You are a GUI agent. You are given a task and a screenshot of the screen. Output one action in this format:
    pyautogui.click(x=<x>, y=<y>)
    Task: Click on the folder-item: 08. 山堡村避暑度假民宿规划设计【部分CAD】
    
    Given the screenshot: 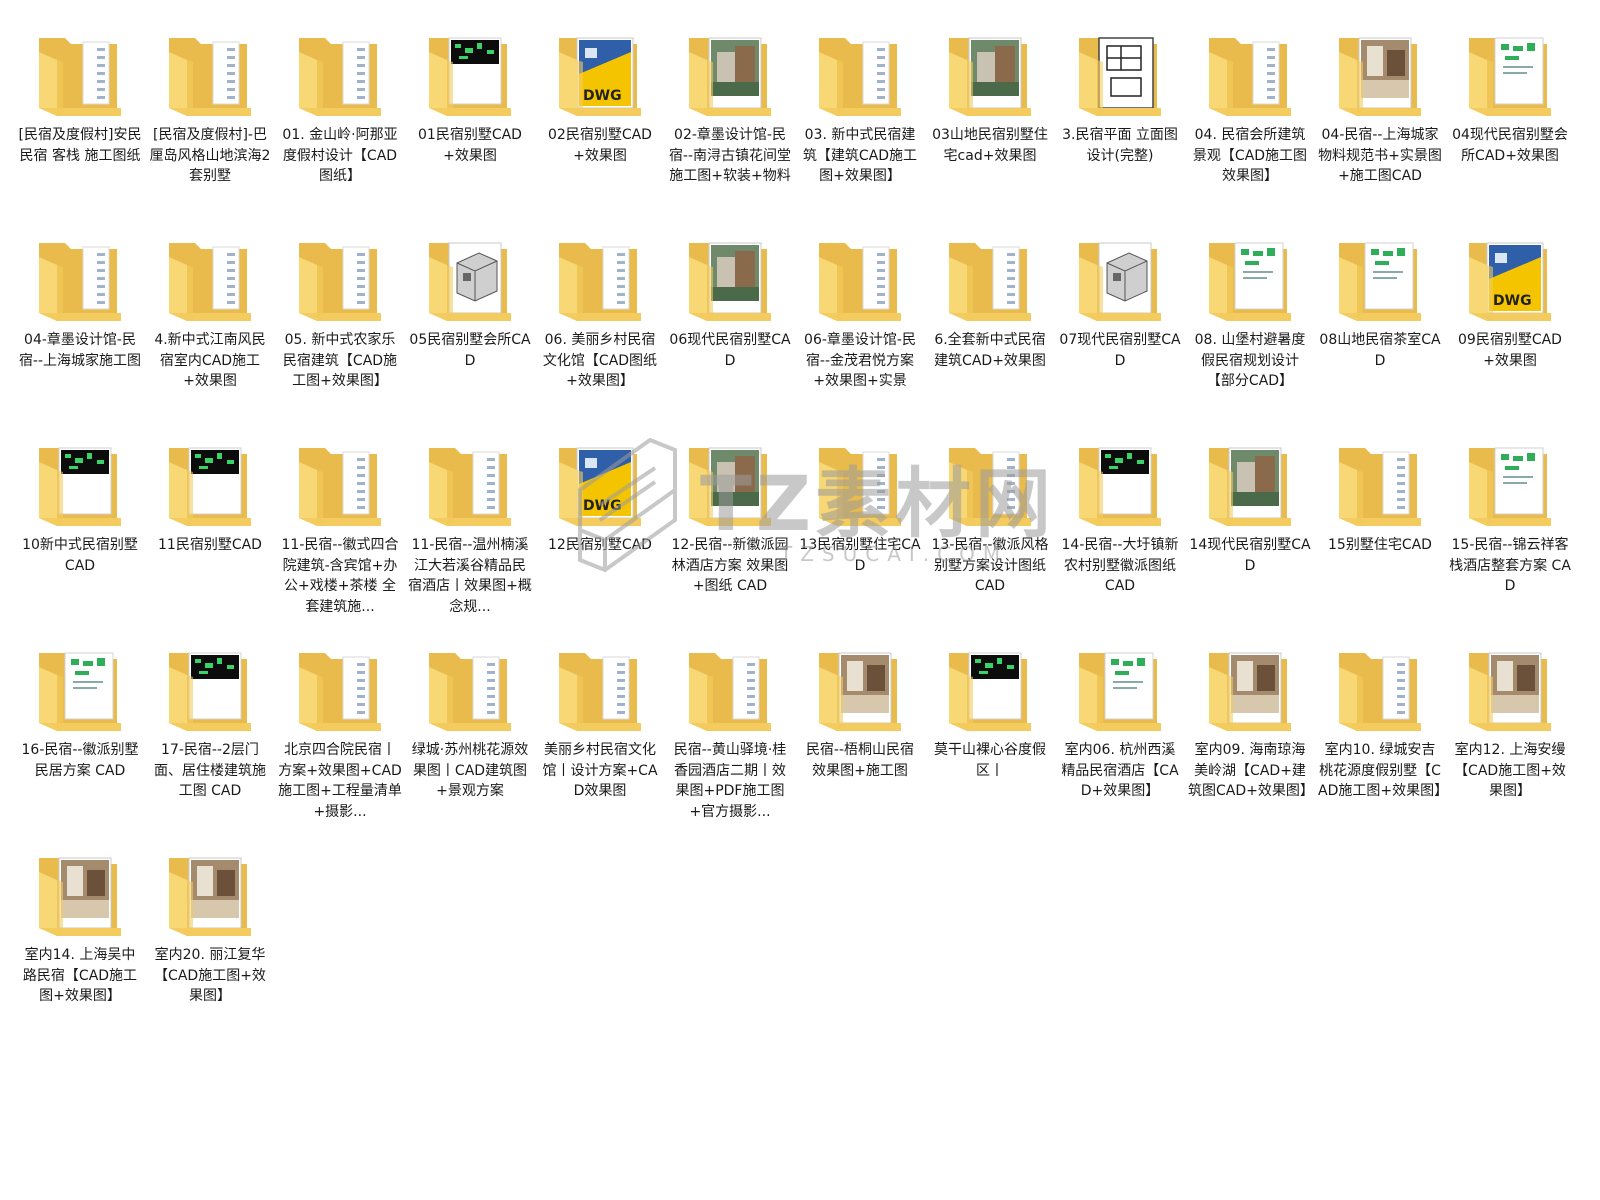 What is the action you would take?
    pyautogui.click(x=1250, y=335)
    